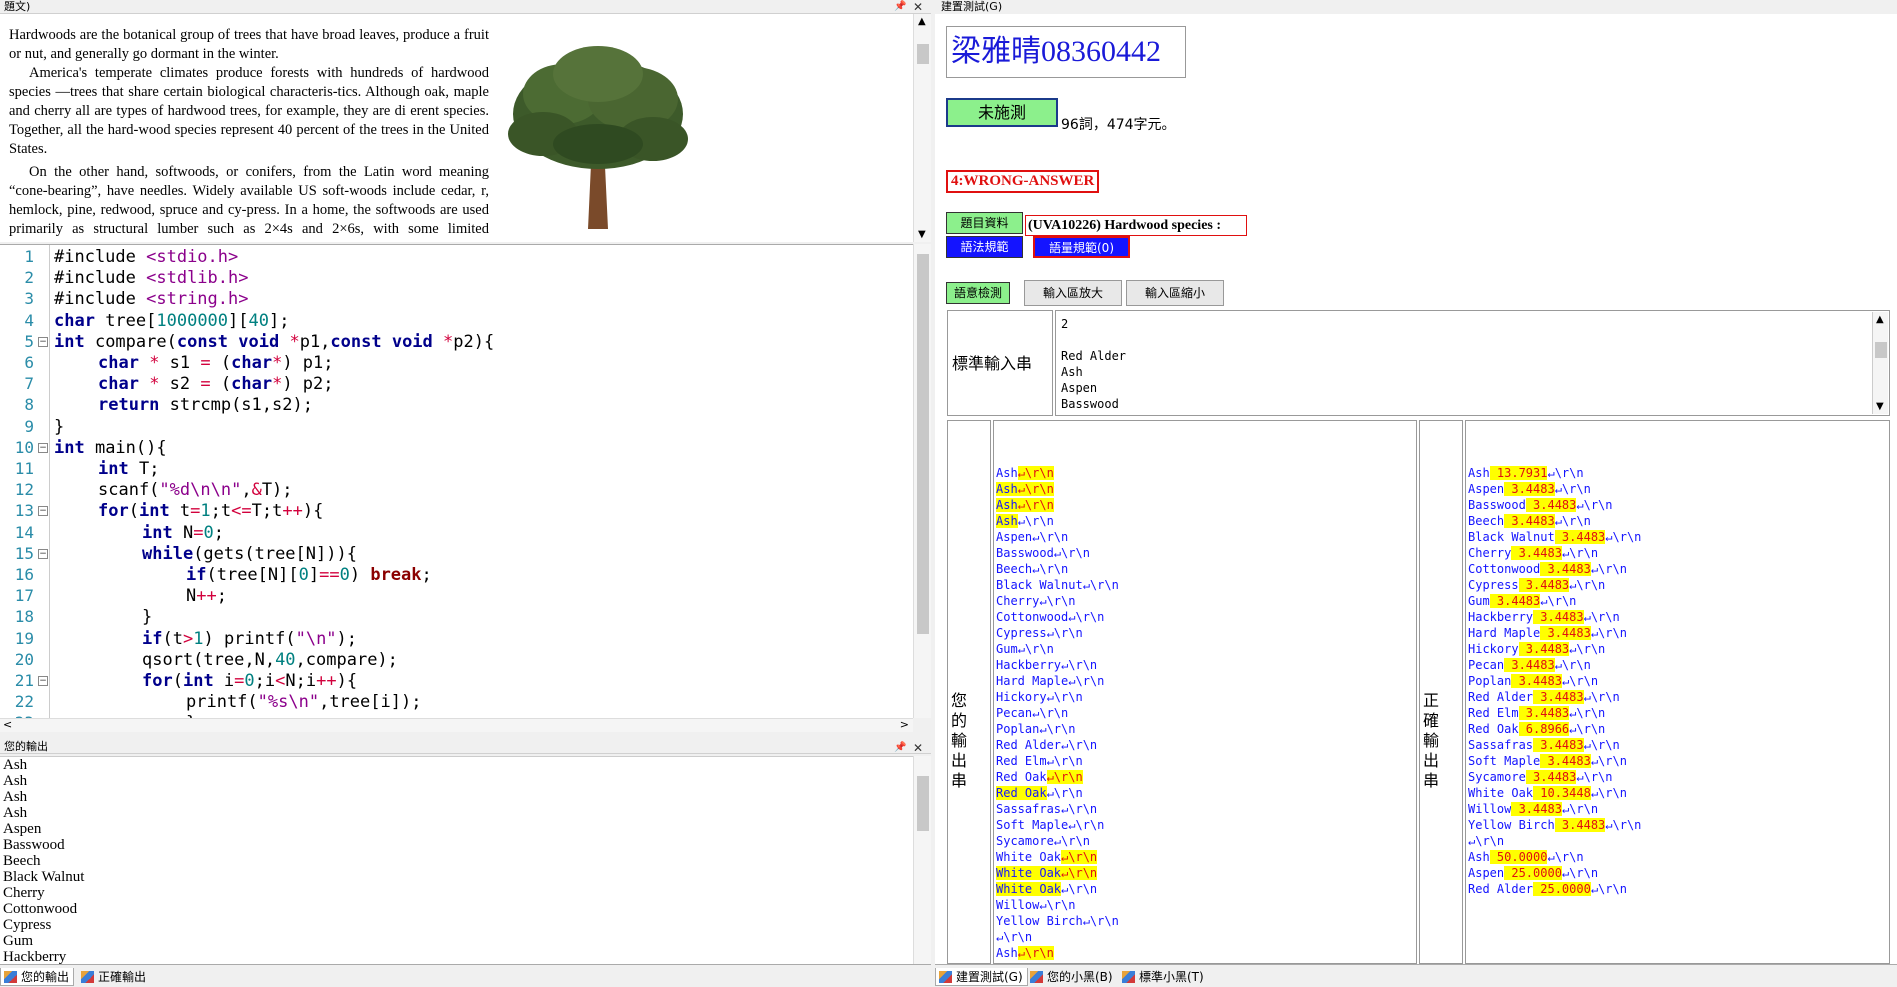 This screenshot has width=1897, height=987. What do you see at coordinates (1677, 665) in the screenshot?
I see `correct-output-row: Pecan 3.4483↵\r\n` at bounding box center [1677, 665].